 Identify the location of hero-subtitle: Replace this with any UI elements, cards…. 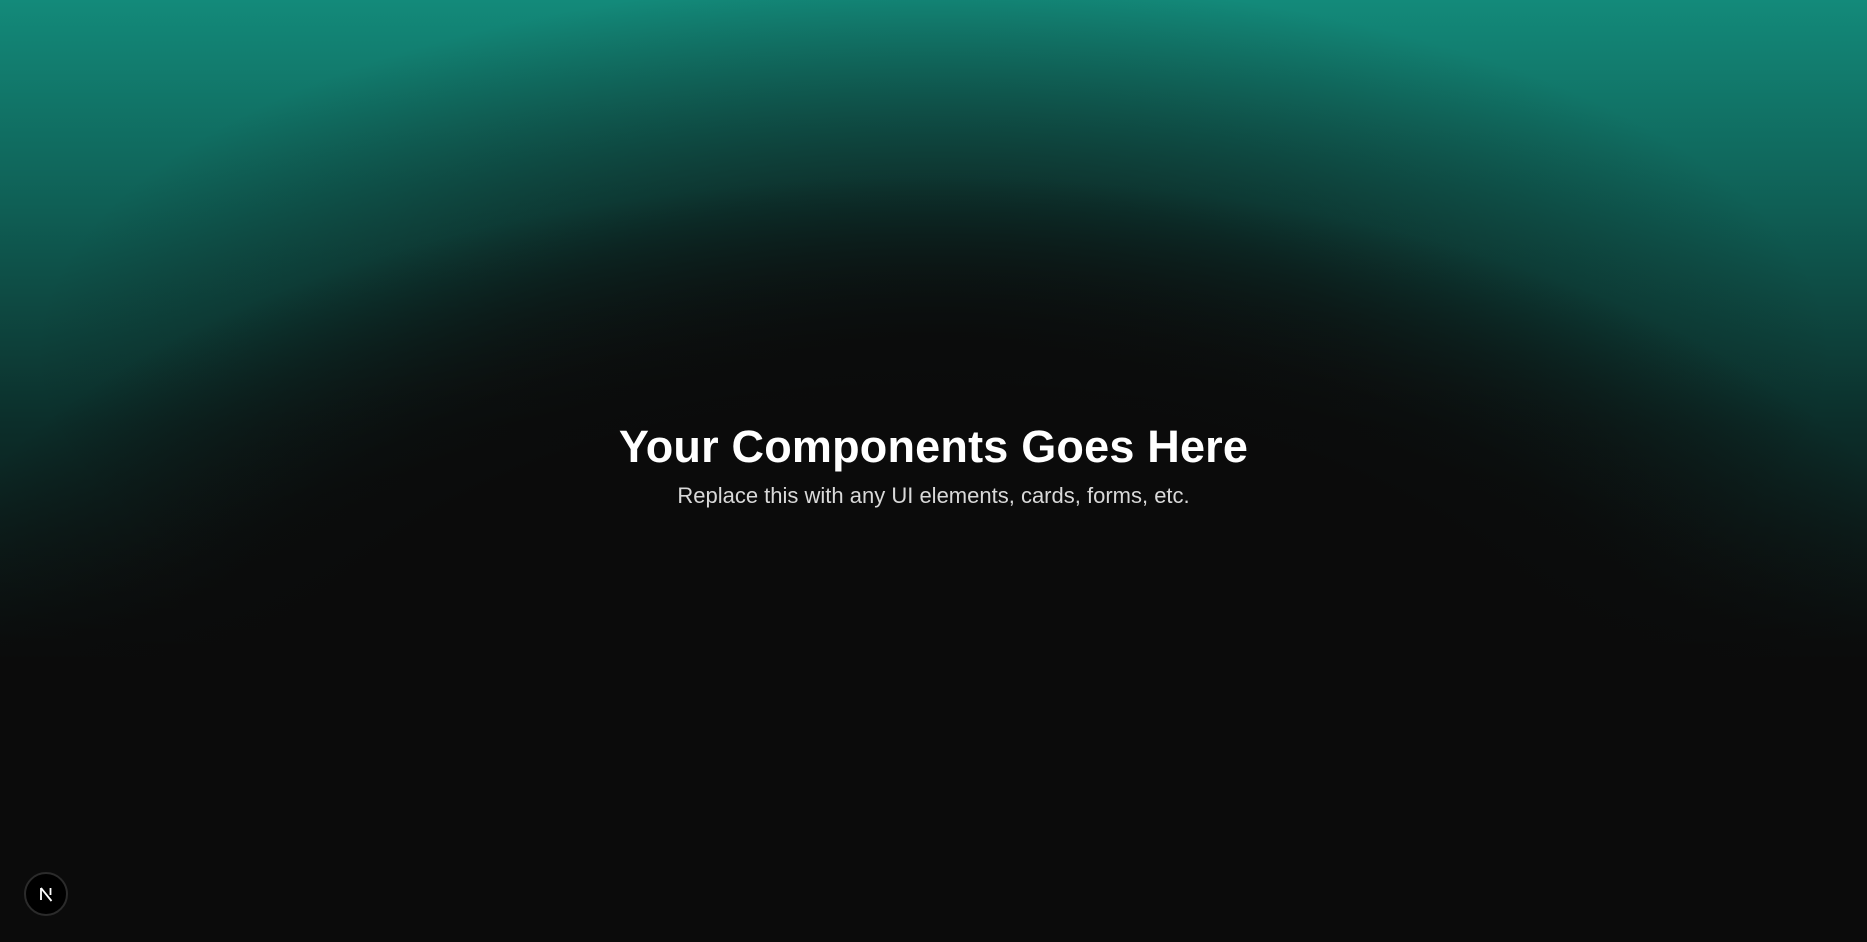
(933, 495).